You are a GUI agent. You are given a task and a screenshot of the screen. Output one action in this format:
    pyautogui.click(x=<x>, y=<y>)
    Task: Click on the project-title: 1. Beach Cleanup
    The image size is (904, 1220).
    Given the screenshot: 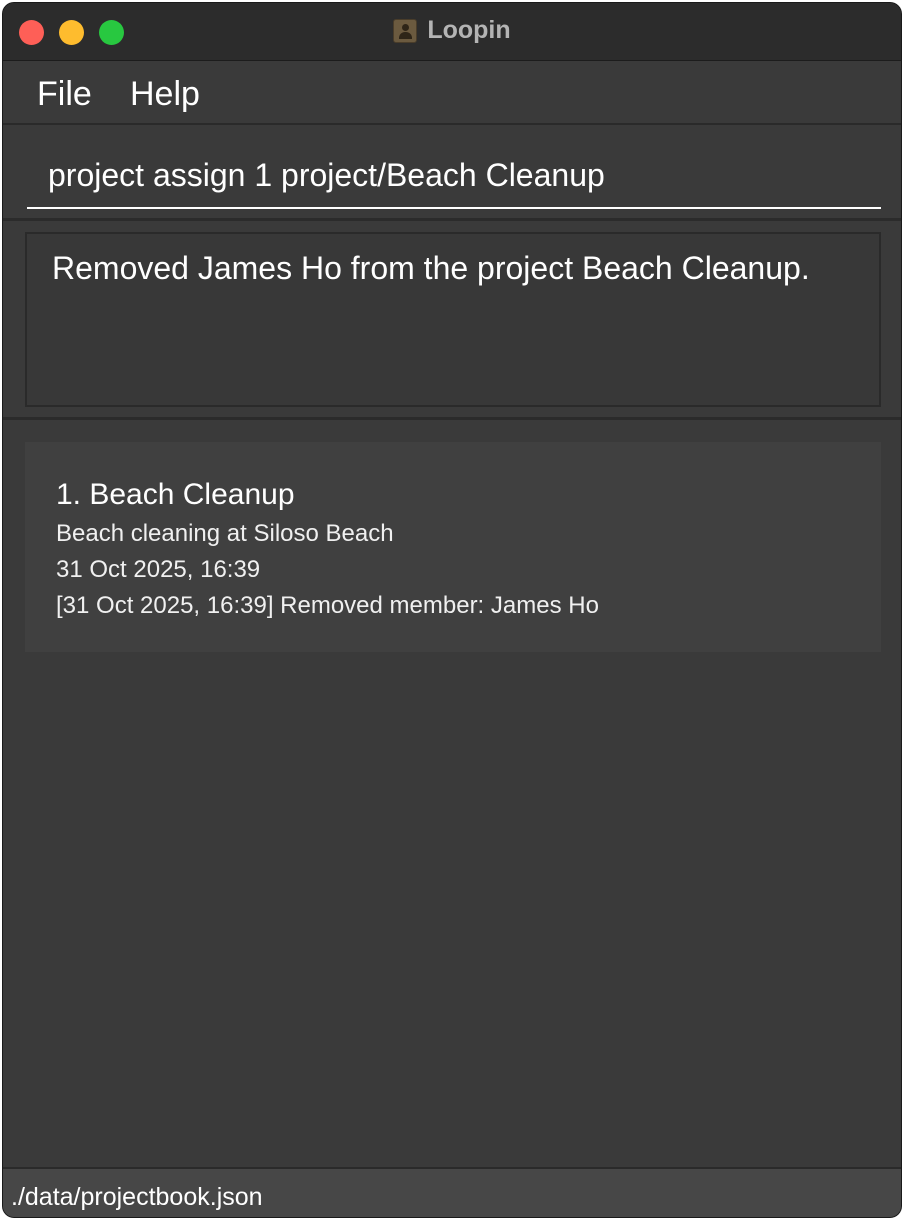 What is the action you would take?
    pyautogui.click(x=175, y=494)
    